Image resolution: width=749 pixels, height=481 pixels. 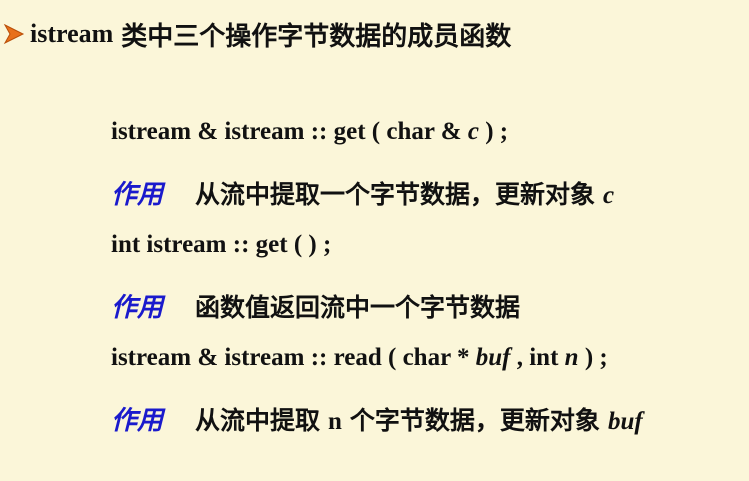 What do you see at coordinates (14, 34) in the screenshot?
I see `bullet-icon` at bounding box center [14, 34].